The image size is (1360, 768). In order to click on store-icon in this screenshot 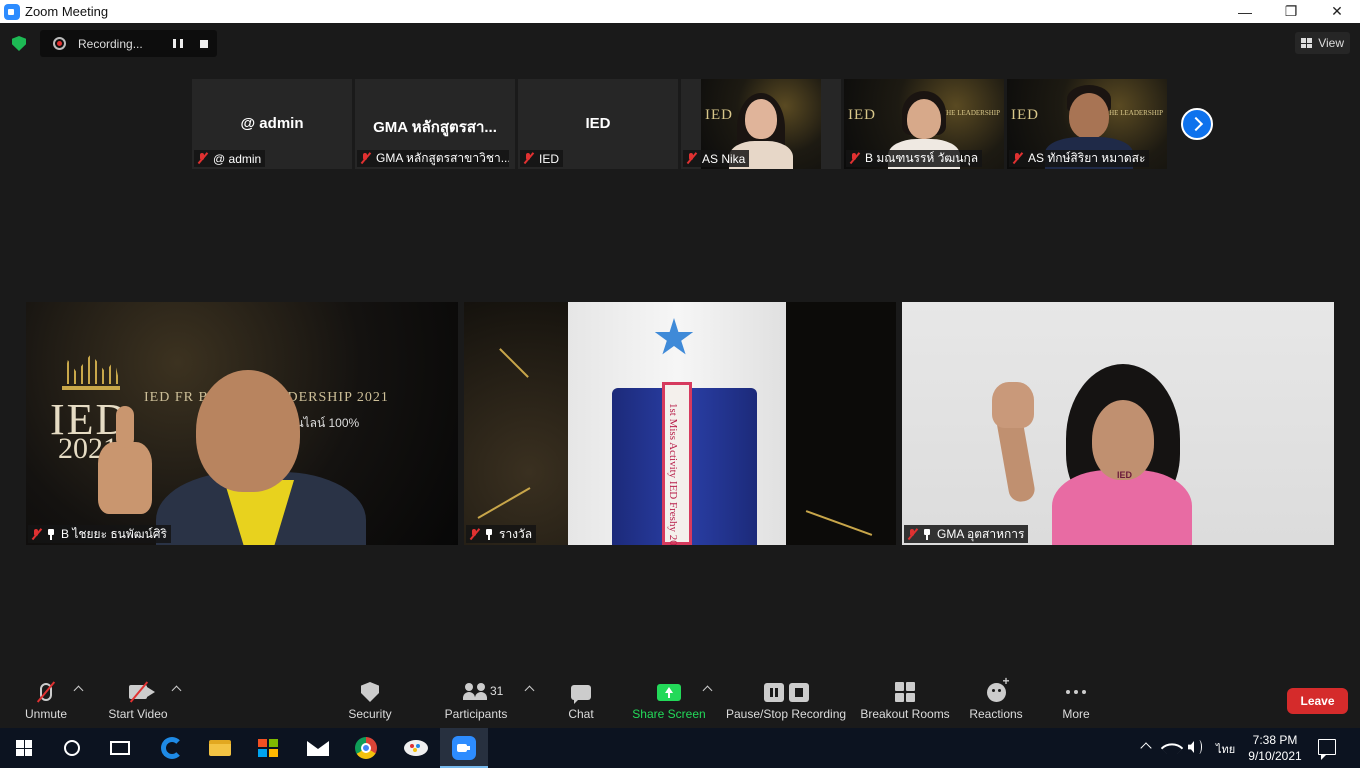, I will do `click(268, 748)`.